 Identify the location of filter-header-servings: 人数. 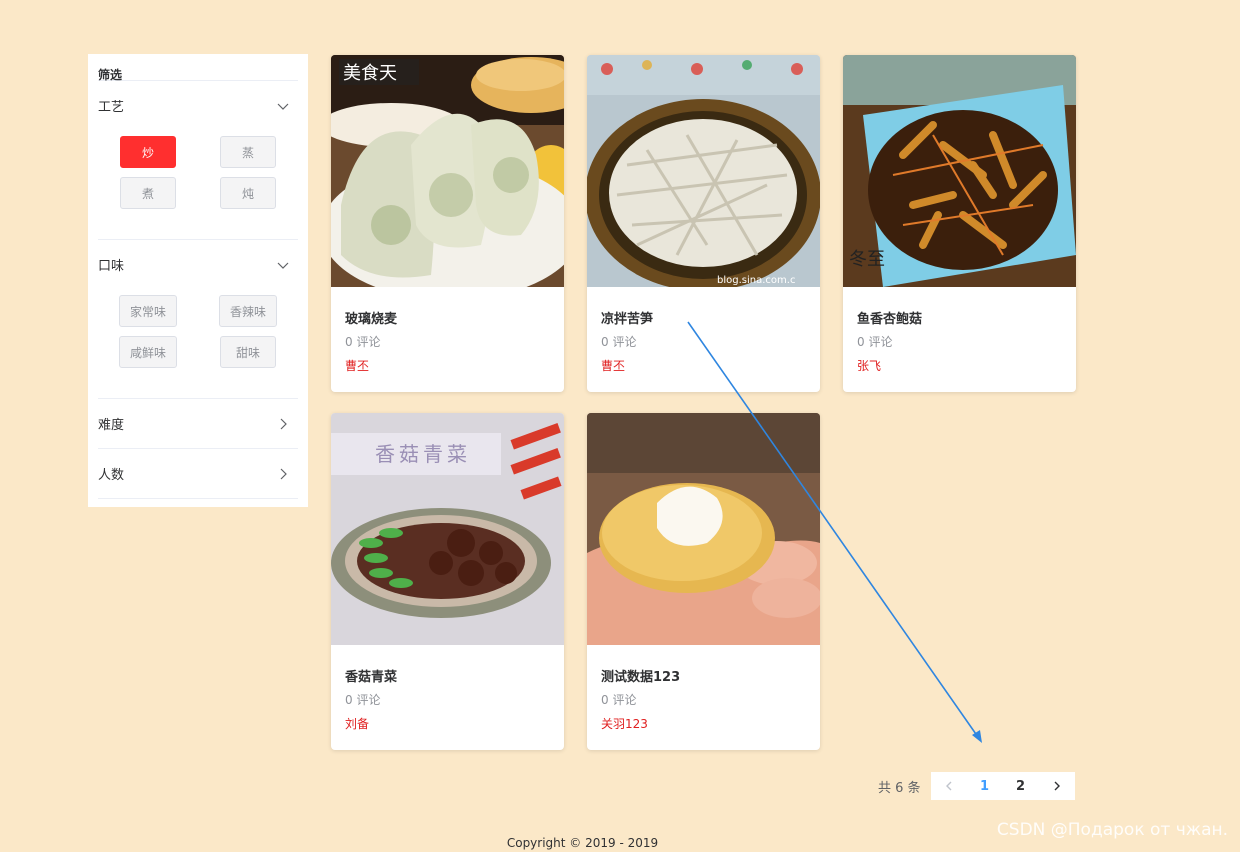
(198, 473).